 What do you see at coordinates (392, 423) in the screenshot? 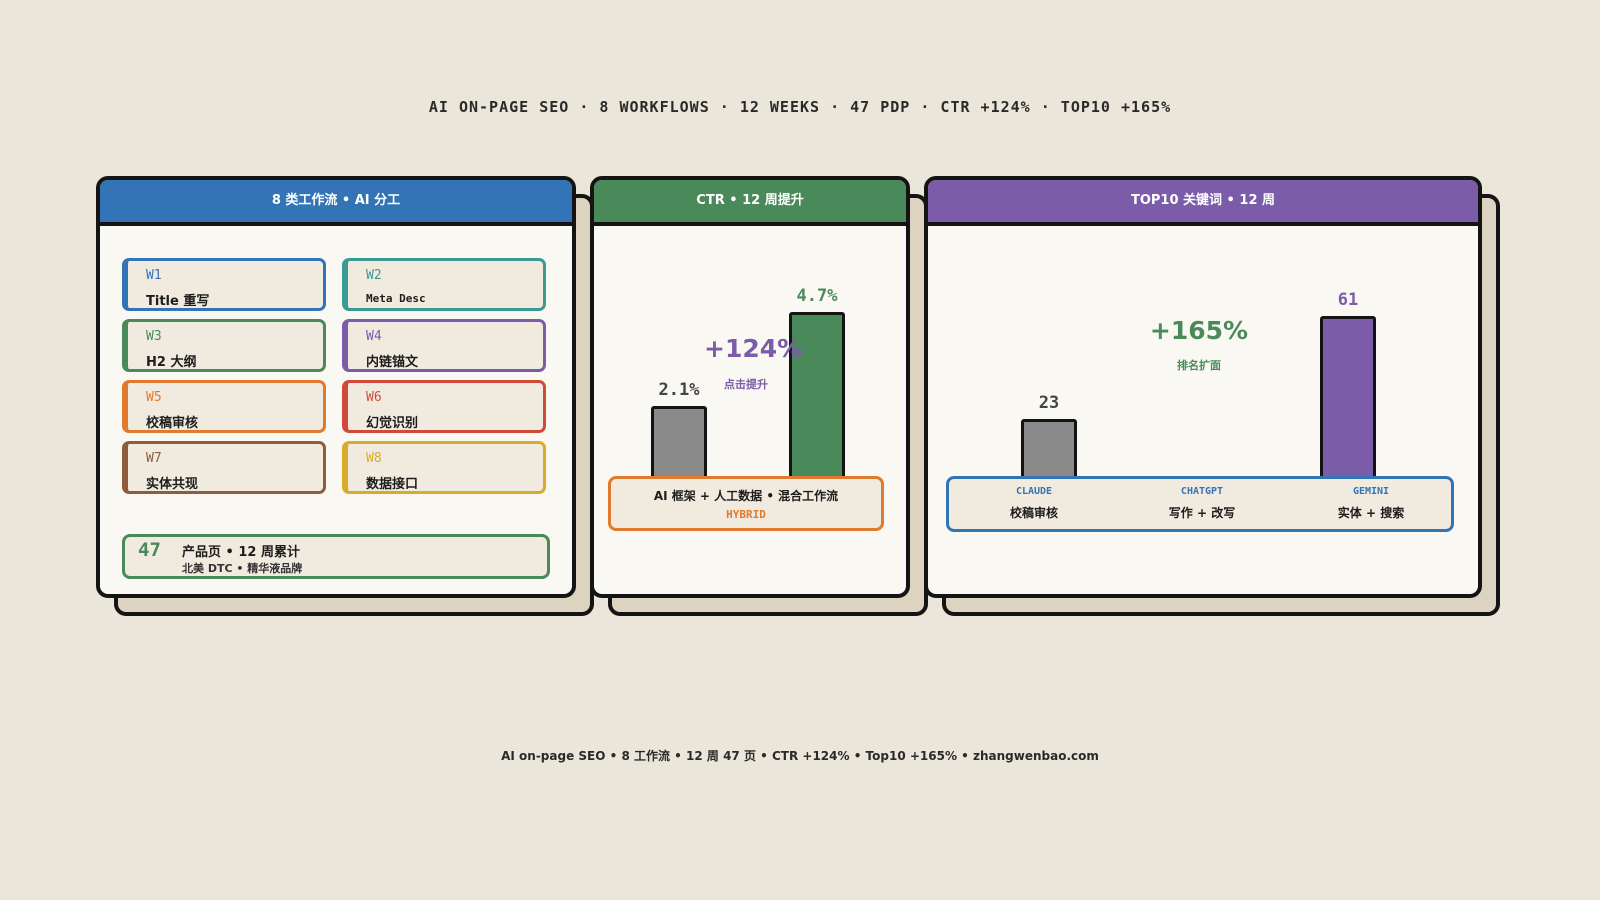
I see `workflow-name: 幻觉识别` at bounding box center [392, 423].